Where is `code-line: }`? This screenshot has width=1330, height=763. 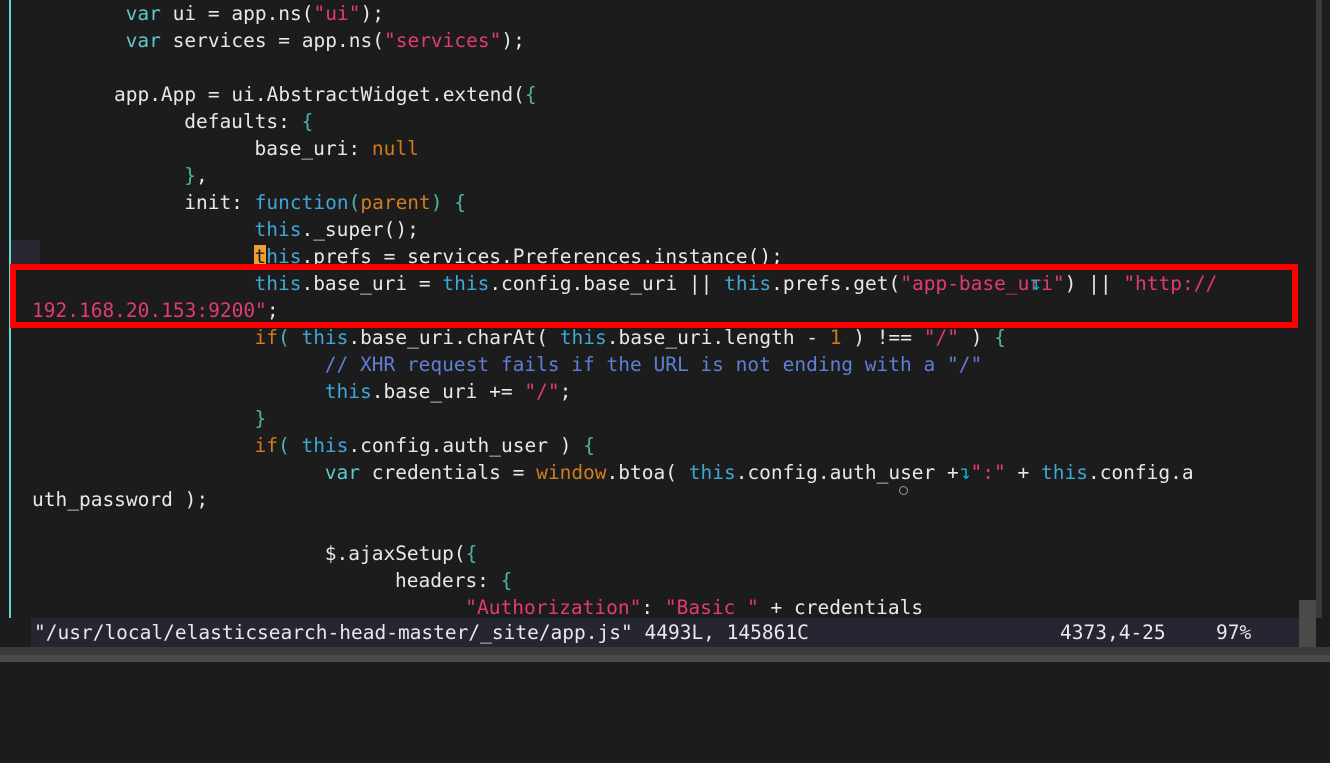 code-line: } is located at coordinates (614, 418).